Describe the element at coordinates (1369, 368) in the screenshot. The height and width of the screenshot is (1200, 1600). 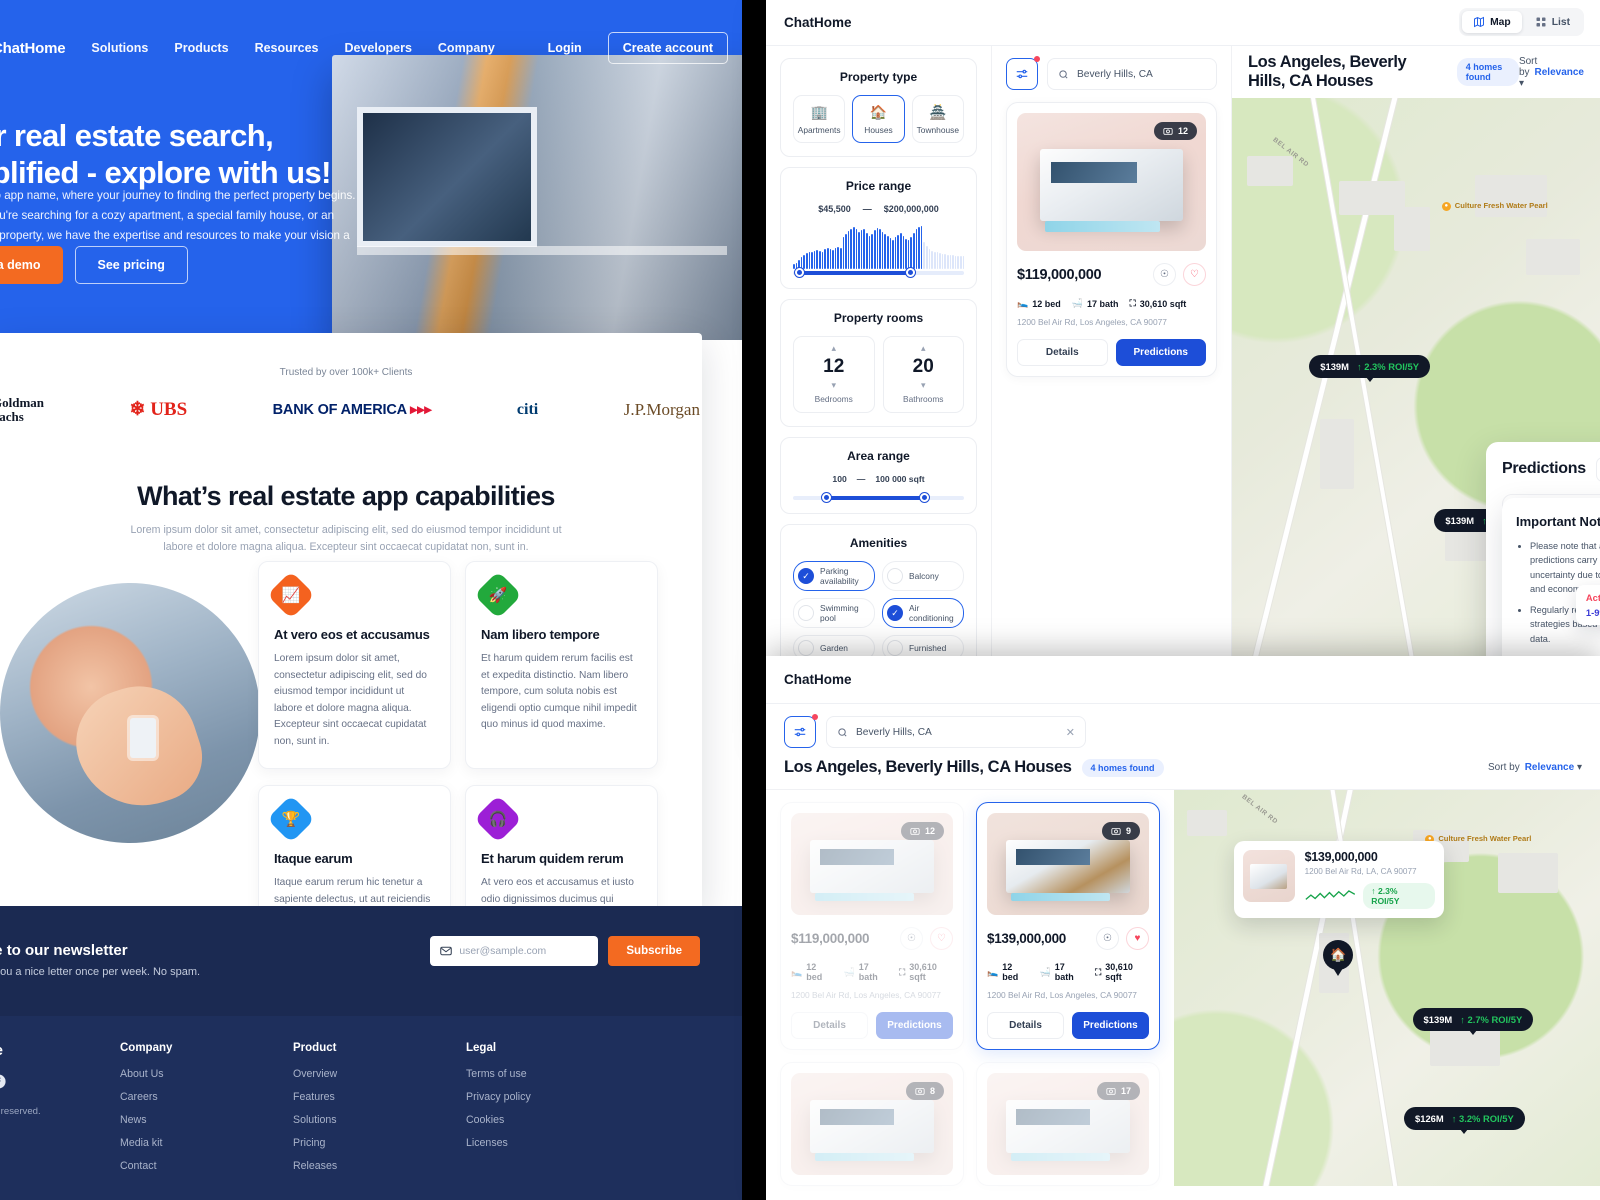
I see `map-price-chip: $139M ↑ 2.3% ROI/5Y` at that location.